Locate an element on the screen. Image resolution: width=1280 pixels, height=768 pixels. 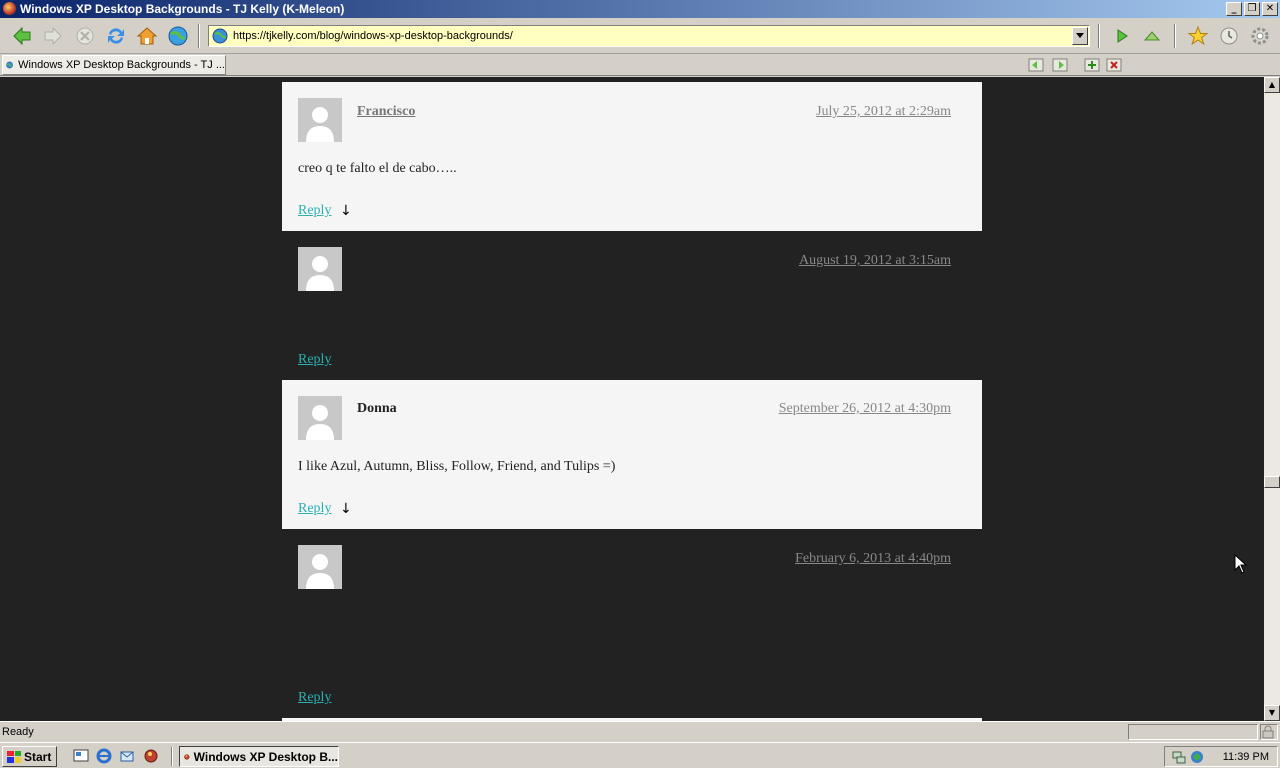
history-button is located at coordinates (1229, 36).